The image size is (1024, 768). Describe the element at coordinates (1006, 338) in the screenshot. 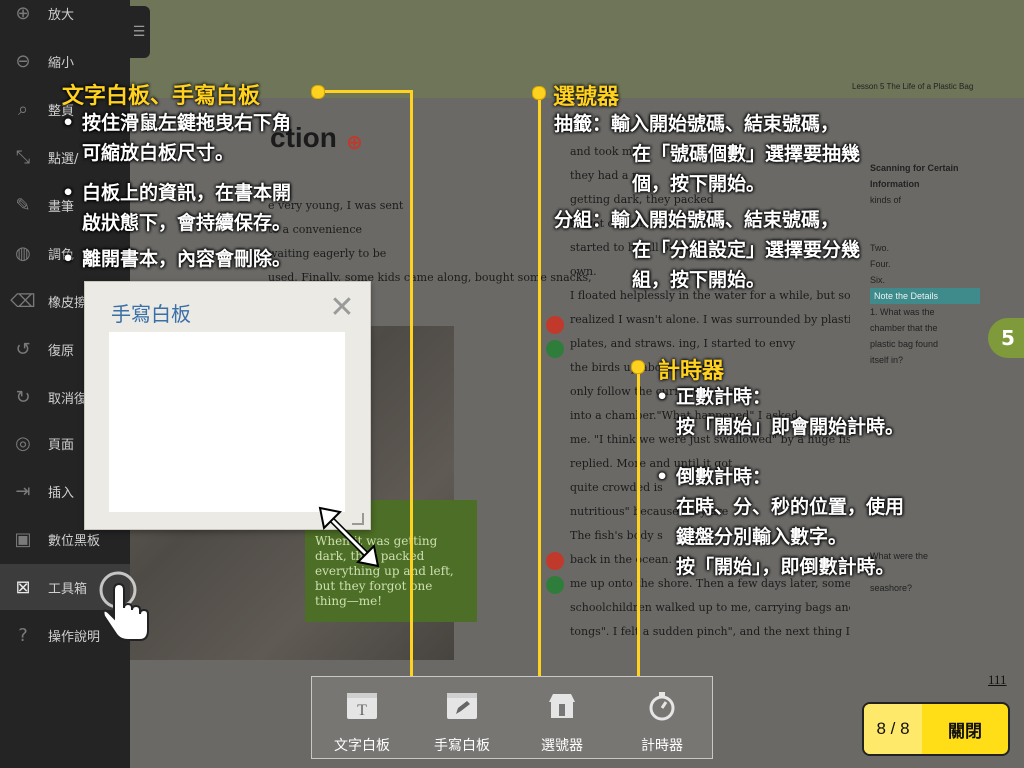

I see `lesson-badge: 5` at that location.